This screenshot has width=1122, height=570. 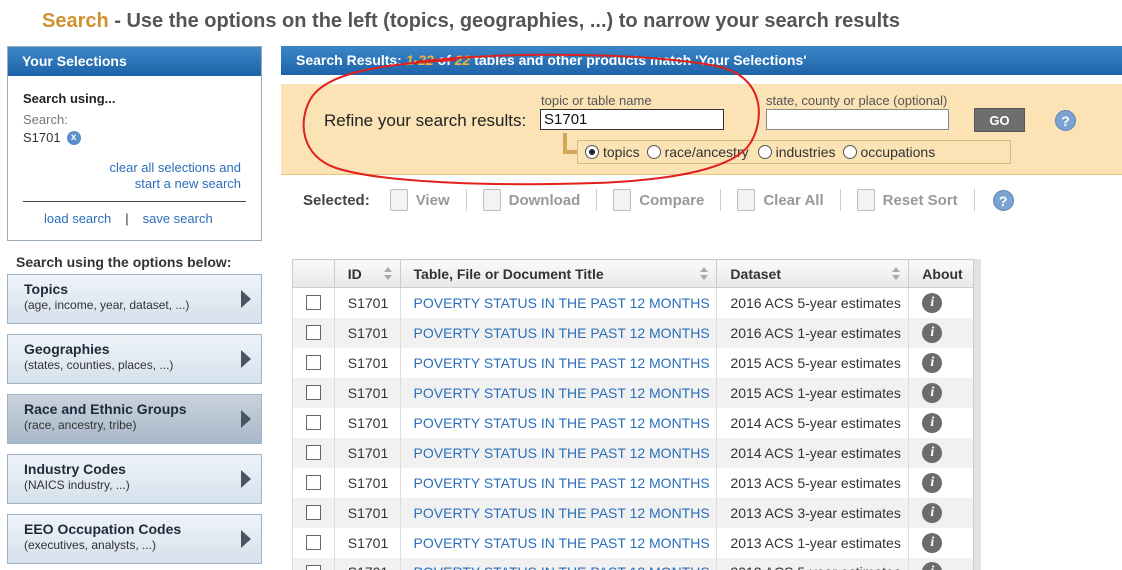 What do you see at coordinates (313, 273) in the screenshot?
I see `select-column-header` at bounding box center [313, 273].